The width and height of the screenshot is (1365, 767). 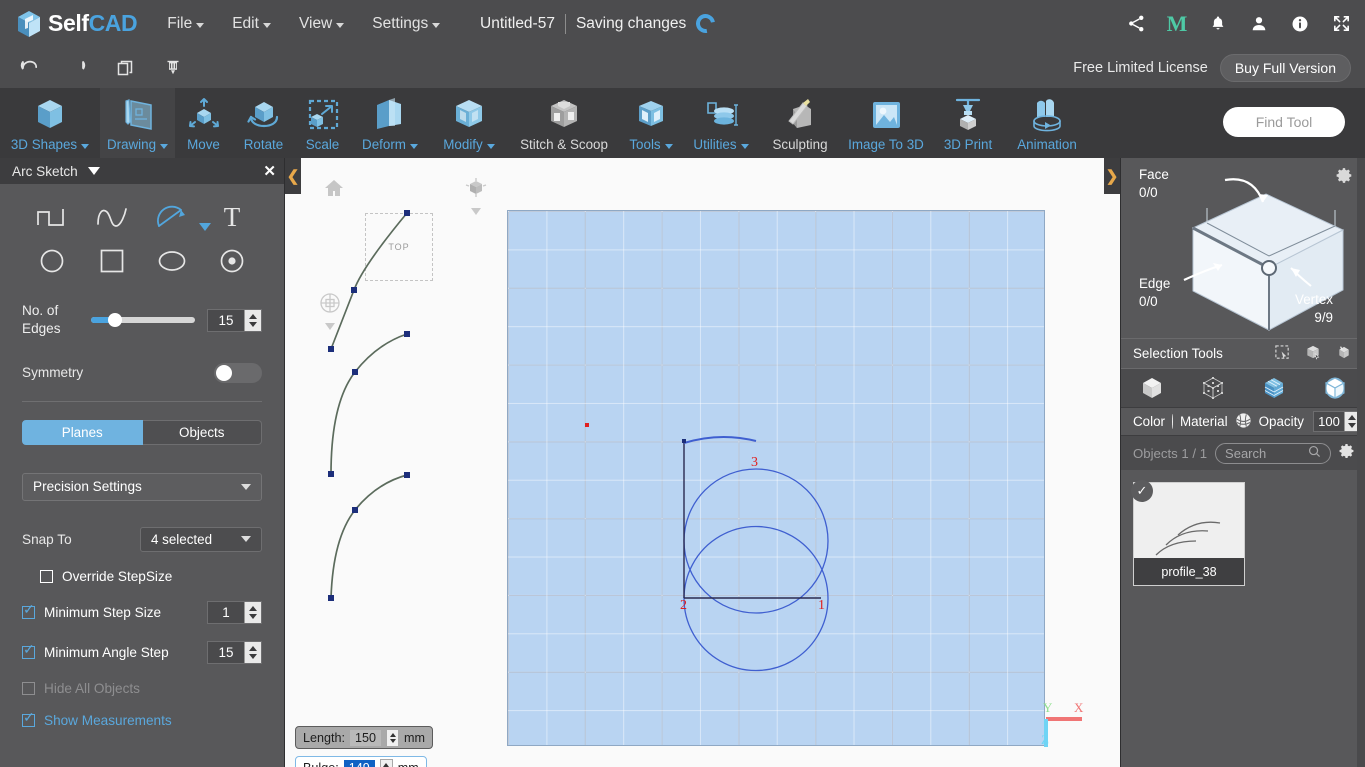 I want to click on bulge-input-chip: Bulge: 149 mm, so click(x=361, y=761).